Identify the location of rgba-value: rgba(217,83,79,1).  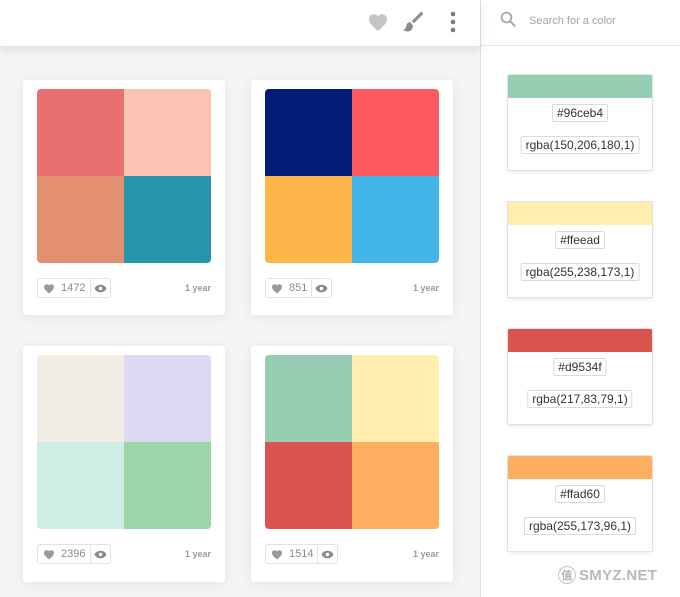
(580, 399).